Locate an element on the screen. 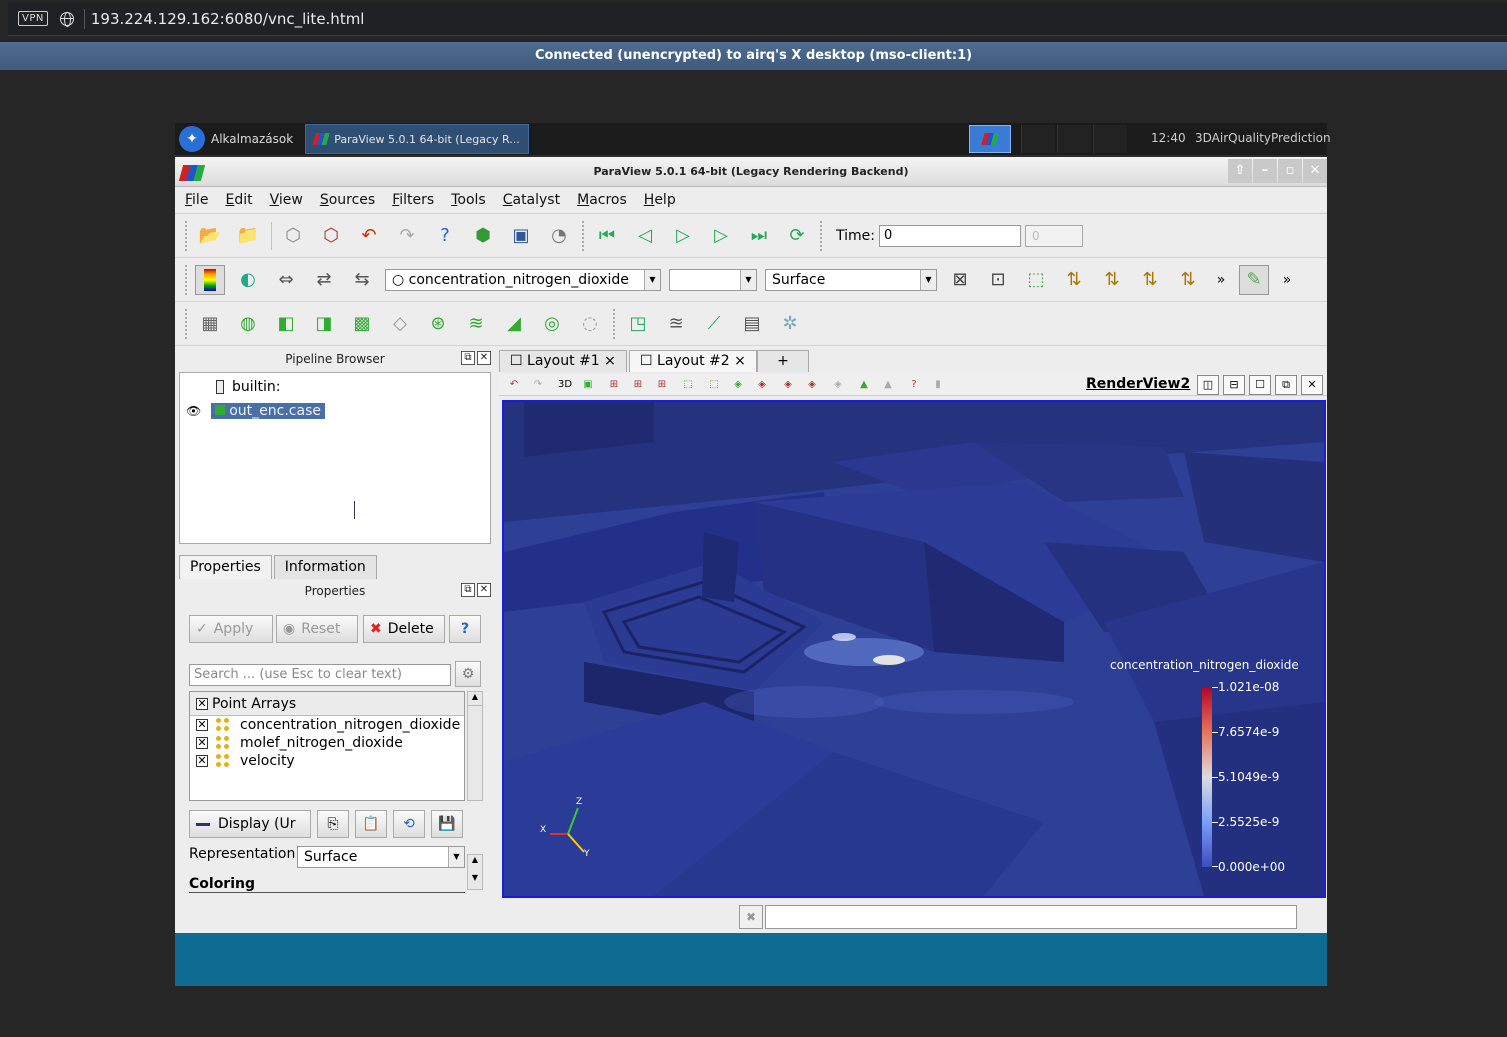  clip-icon: ◧ is located at coordinates (286, 324).